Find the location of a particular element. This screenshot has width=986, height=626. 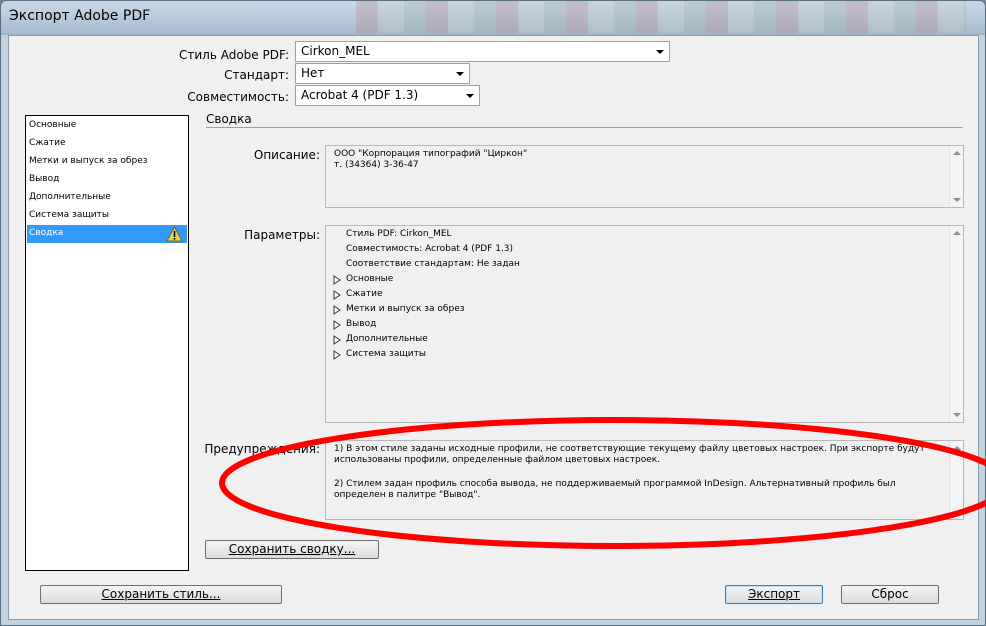

compatibility-value: Acrobat 4 (PDF 1.3) is located at coordinates (360, 95).